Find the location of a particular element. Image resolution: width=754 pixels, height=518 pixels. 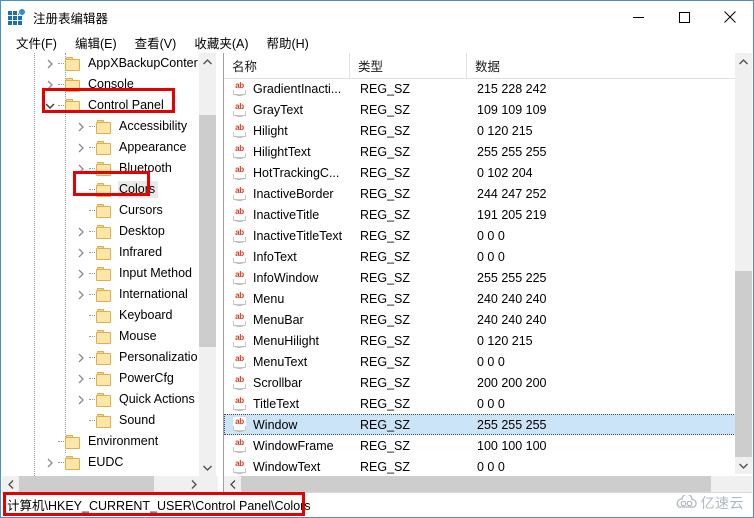

table-row: ab Window REG_SZ 255 255 255 is located at coordinates (488, 424).